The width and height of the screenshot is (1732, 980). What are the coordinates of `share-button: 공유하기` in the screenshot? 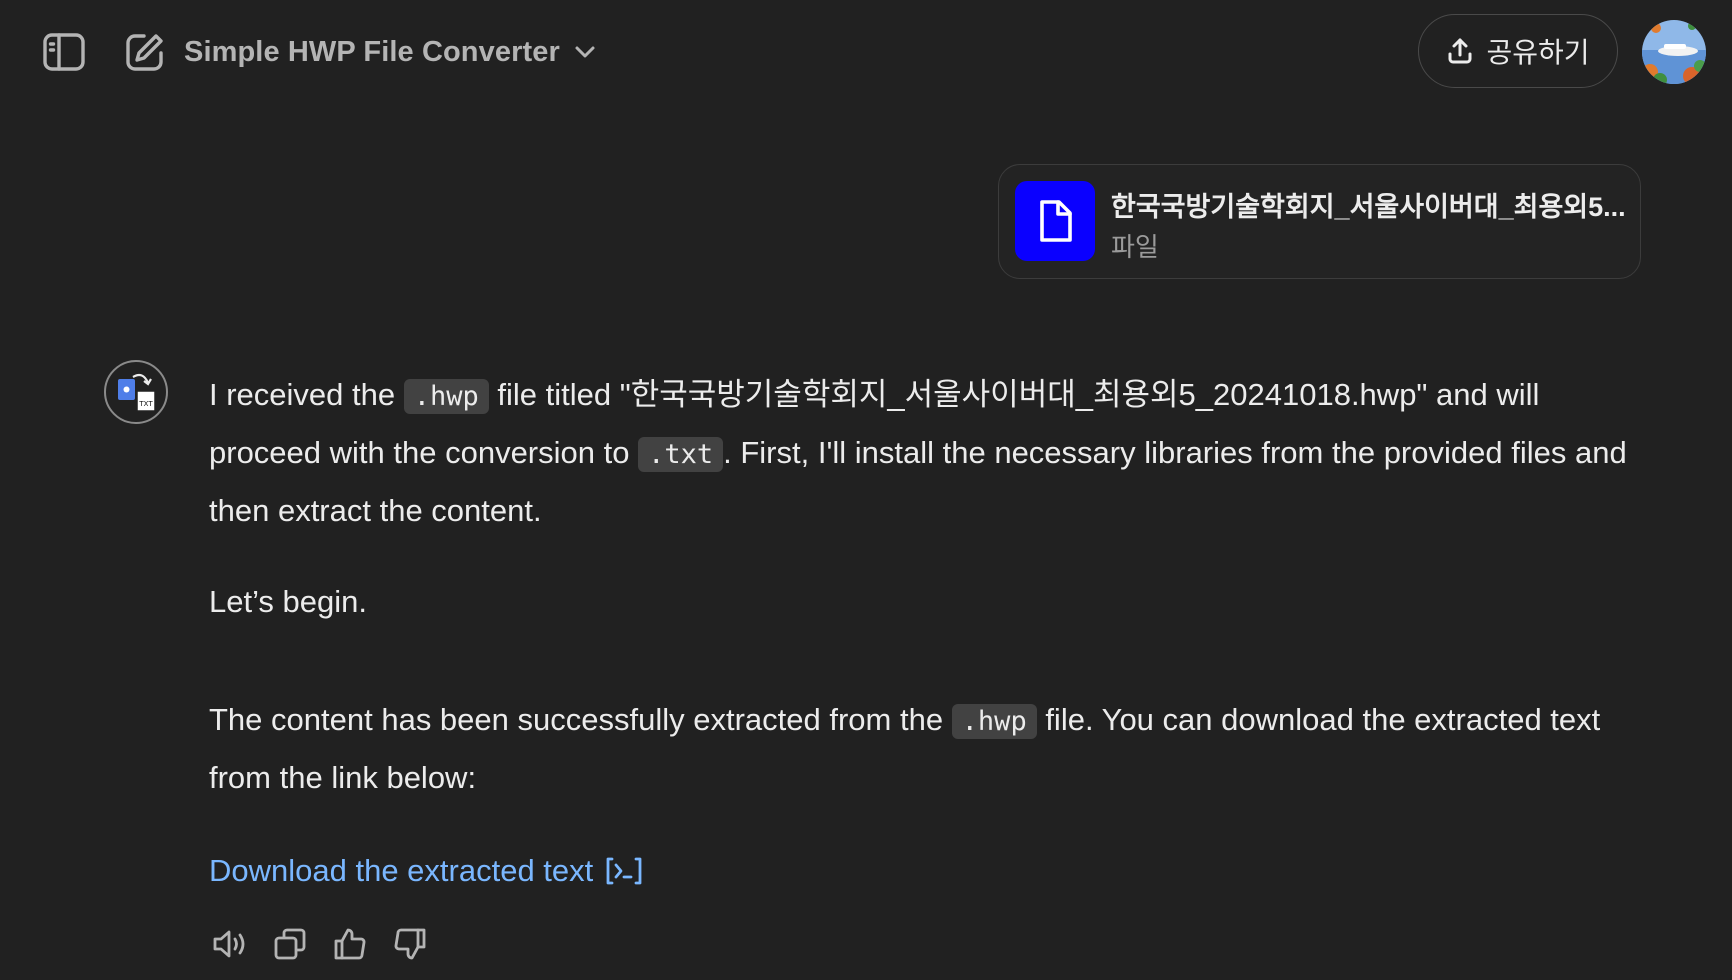 It's located at (1518, 51).